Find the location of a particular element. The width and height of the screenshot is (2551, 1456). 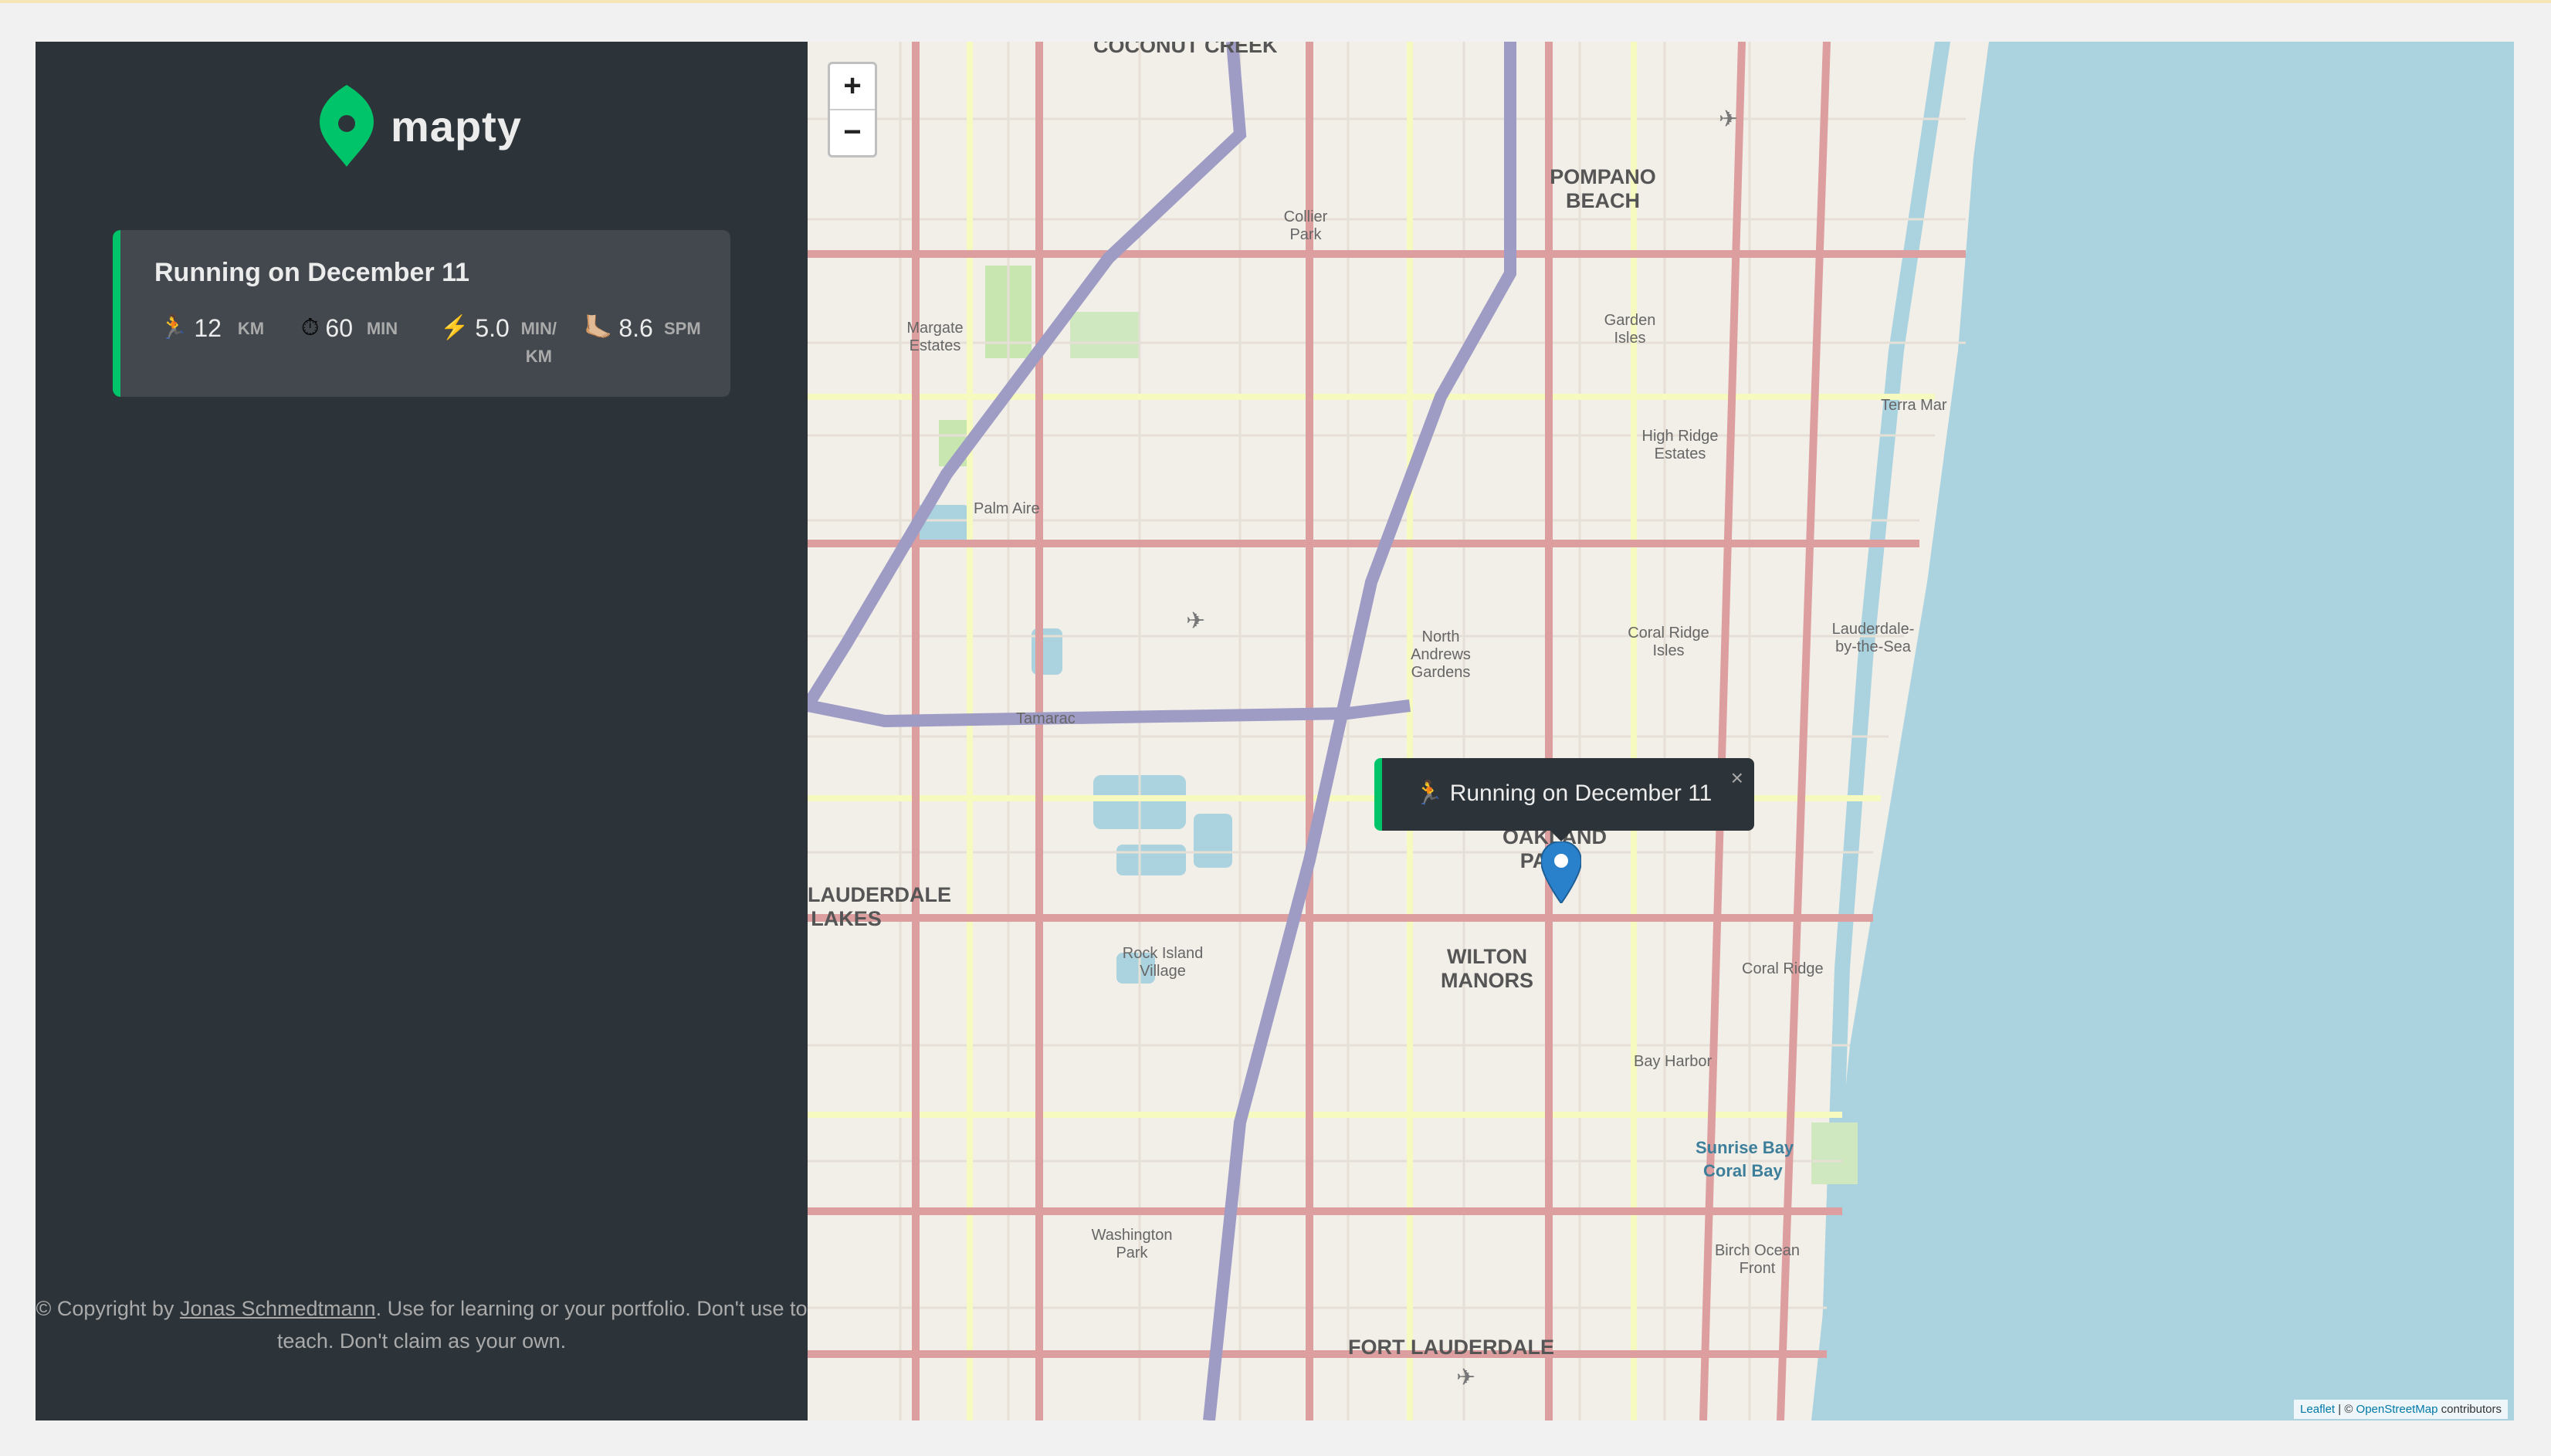

map-label-sunrise-bay: Sunrise Bay is located at coordinates (1745, 1147).